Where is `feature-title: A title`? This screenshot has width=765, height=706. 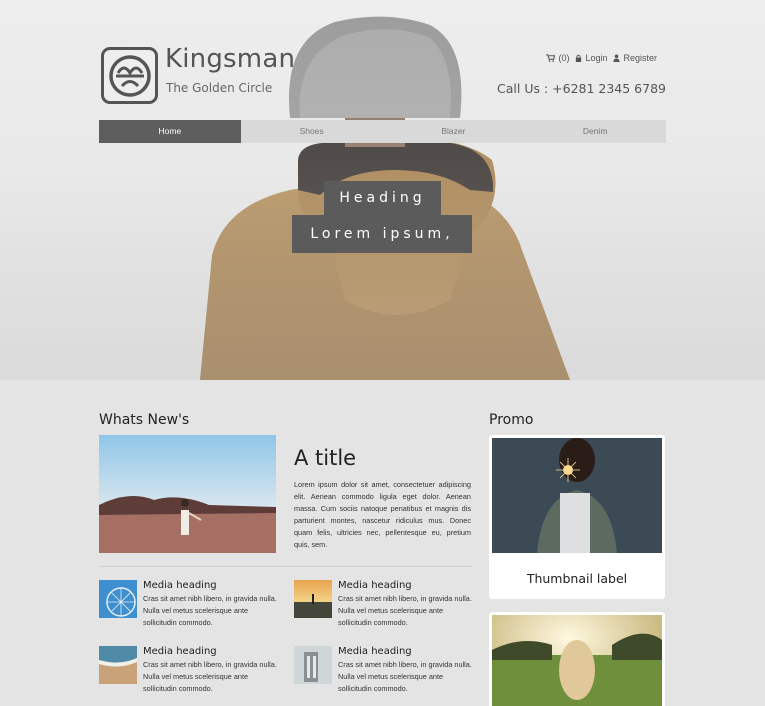
feature-title: A title is located at coordinates (325, 458).